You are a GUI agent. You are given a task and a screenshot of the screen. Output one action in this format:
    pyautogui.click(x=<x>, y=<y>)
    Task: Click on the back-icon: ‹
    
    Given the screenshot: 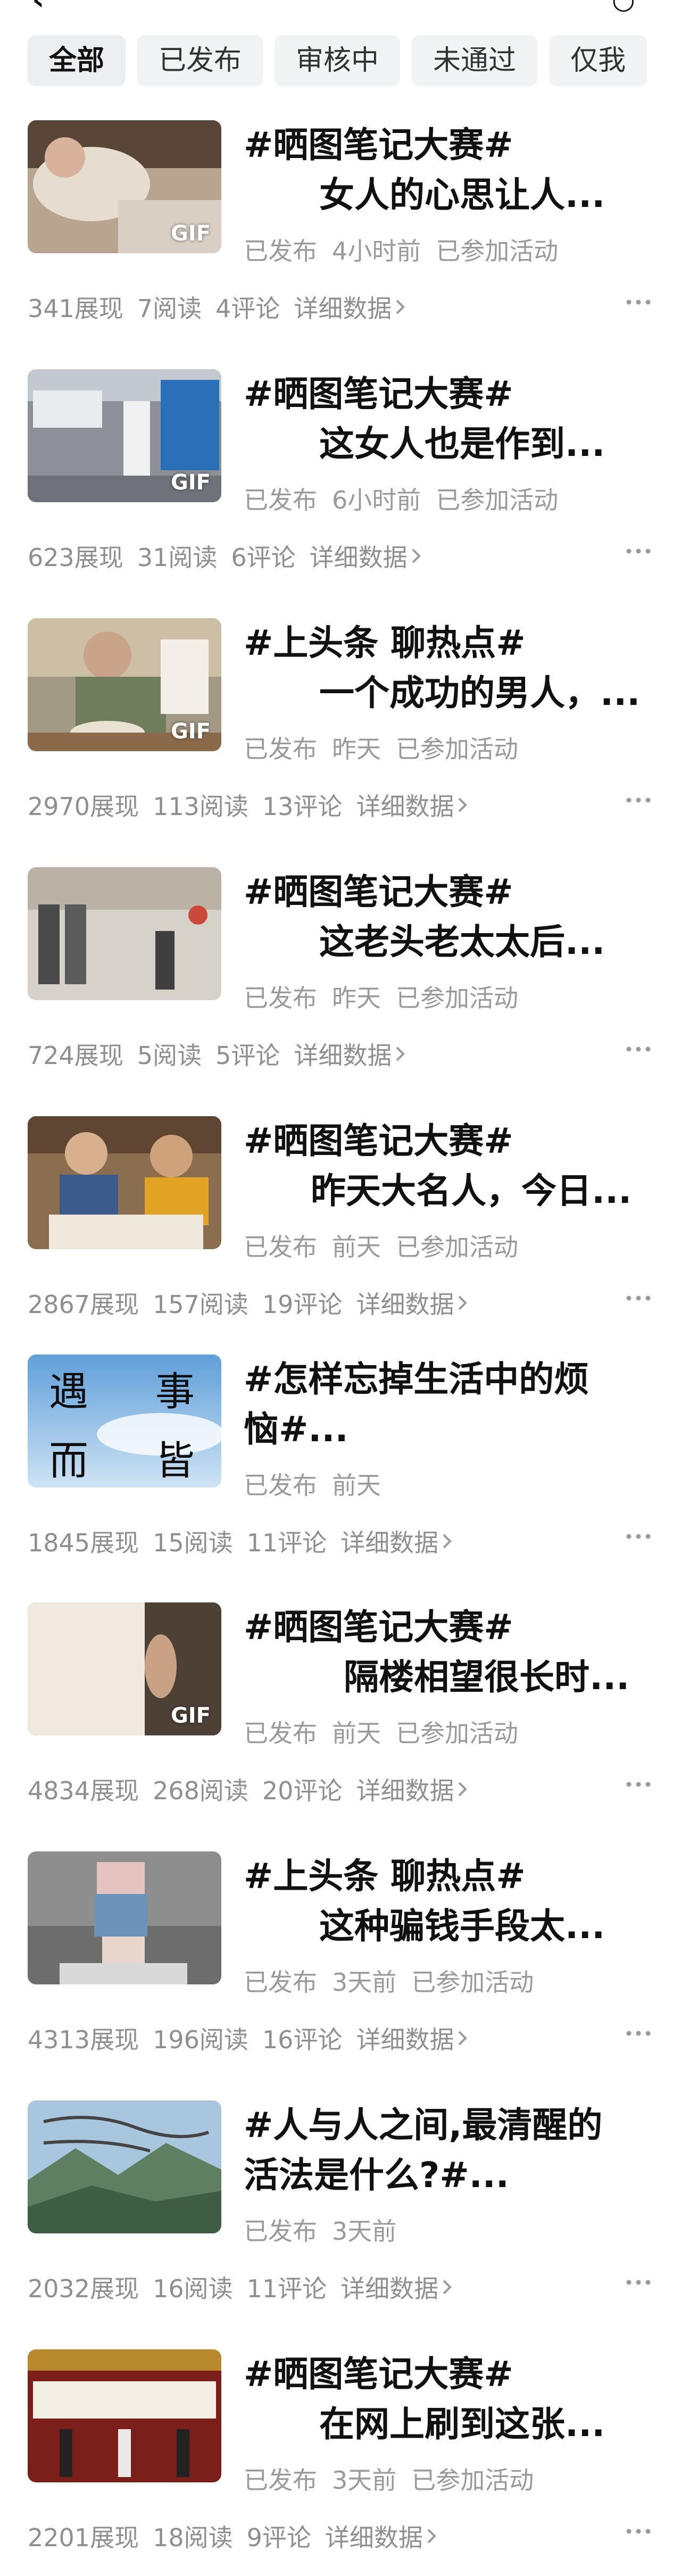 What is the action you would take?
    pyautogui.click(x=38, y=6)
    